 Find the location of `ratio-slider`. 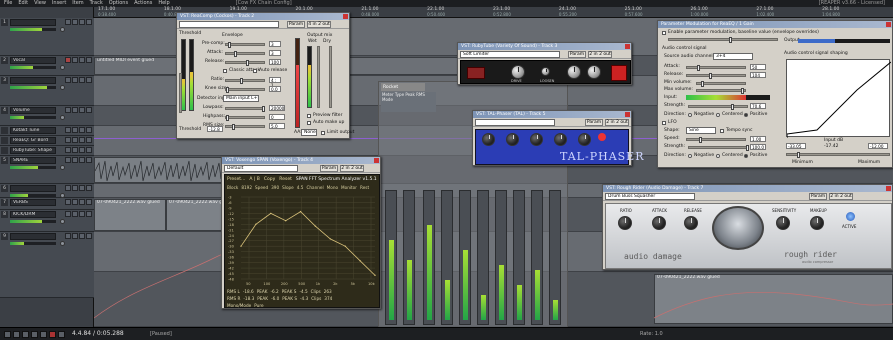

ratio-slider is located at coordinates (245, 81).